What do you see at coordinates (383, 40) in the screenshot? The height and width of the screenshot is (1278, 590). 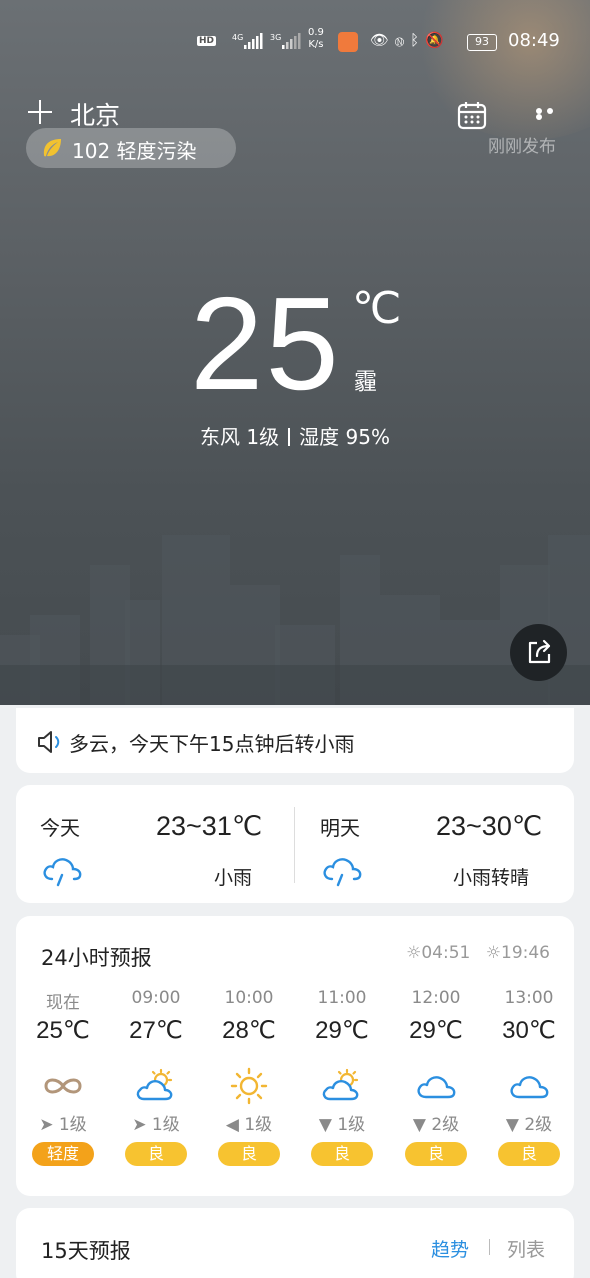 I see `eye-comfort-icon: 👁` at bounding box center [383, 40].